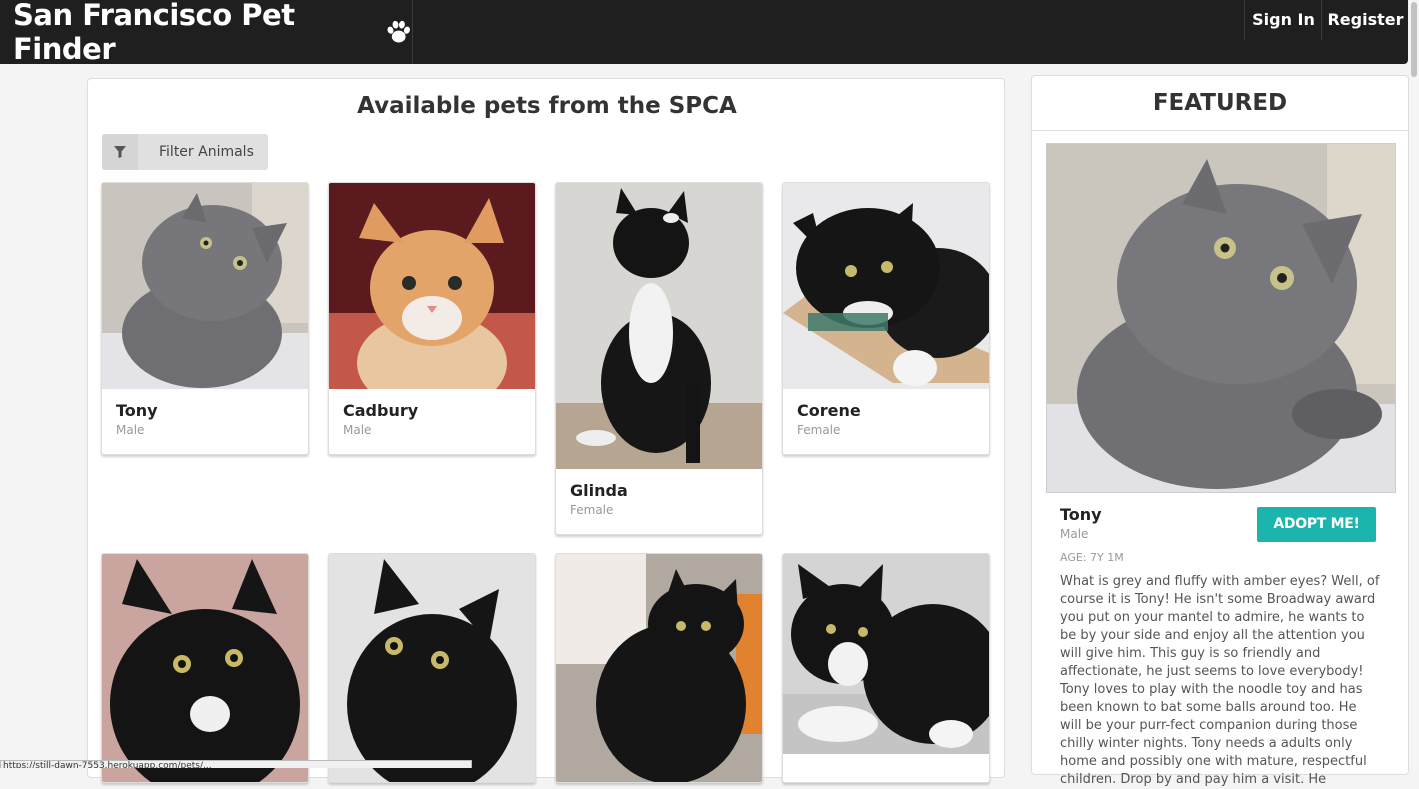 This screenshot has height=789, width=1419. What do you see at coordinates (886, 654) in the screenshot?
I see `pet-photo-tuxedo-lying` at bounding box center [886, 654].